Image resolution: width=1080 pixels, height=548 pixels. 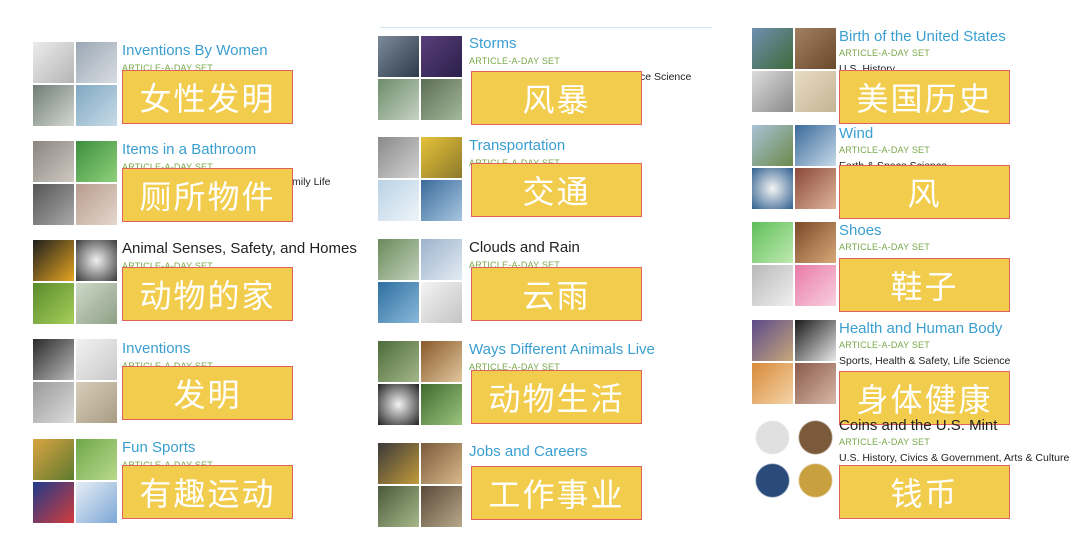 I want to click on chinese-label-overlay: 钱币, so click(x=924, y=492).